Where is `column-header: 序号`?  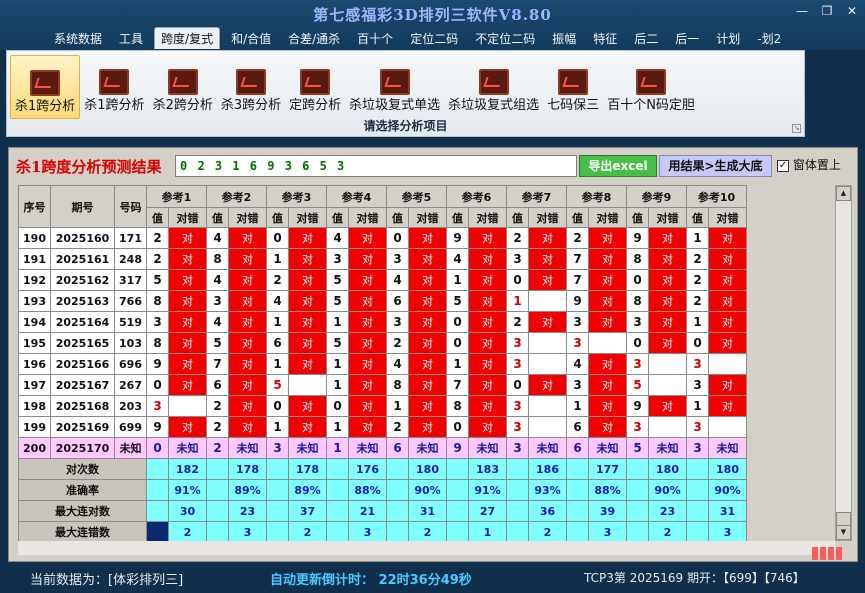
column-header: 序号 is located at coordinates (34, 206).